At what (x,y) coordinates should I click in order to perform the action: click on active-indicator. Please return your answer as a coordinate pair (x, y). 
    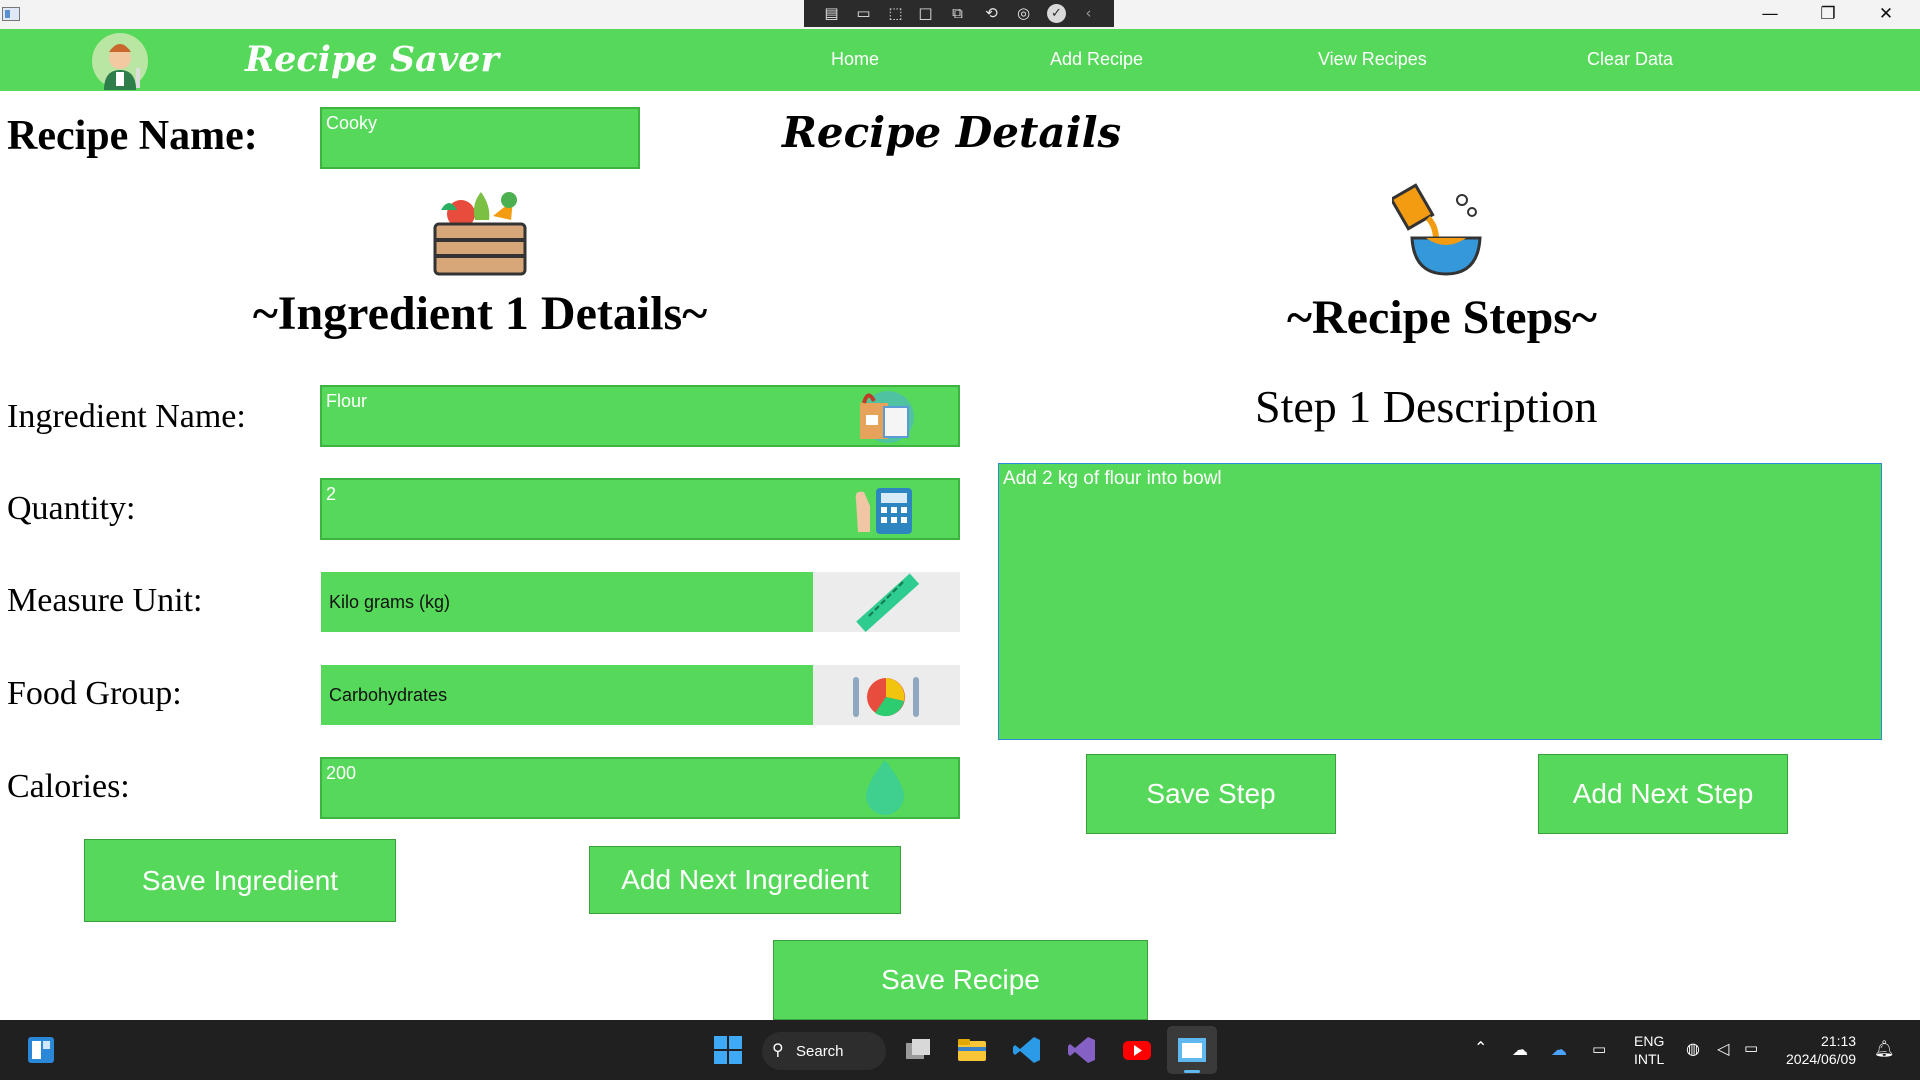
    Looking at the image, I should click on (1192, 1071).